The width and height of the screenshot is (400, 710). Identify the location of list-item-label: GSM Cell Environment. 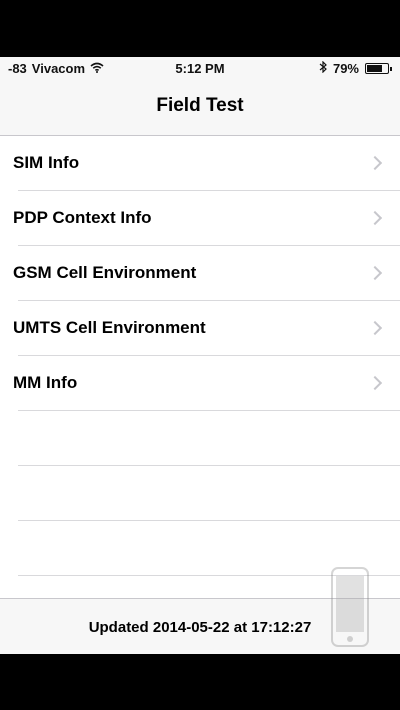
(105, 272).